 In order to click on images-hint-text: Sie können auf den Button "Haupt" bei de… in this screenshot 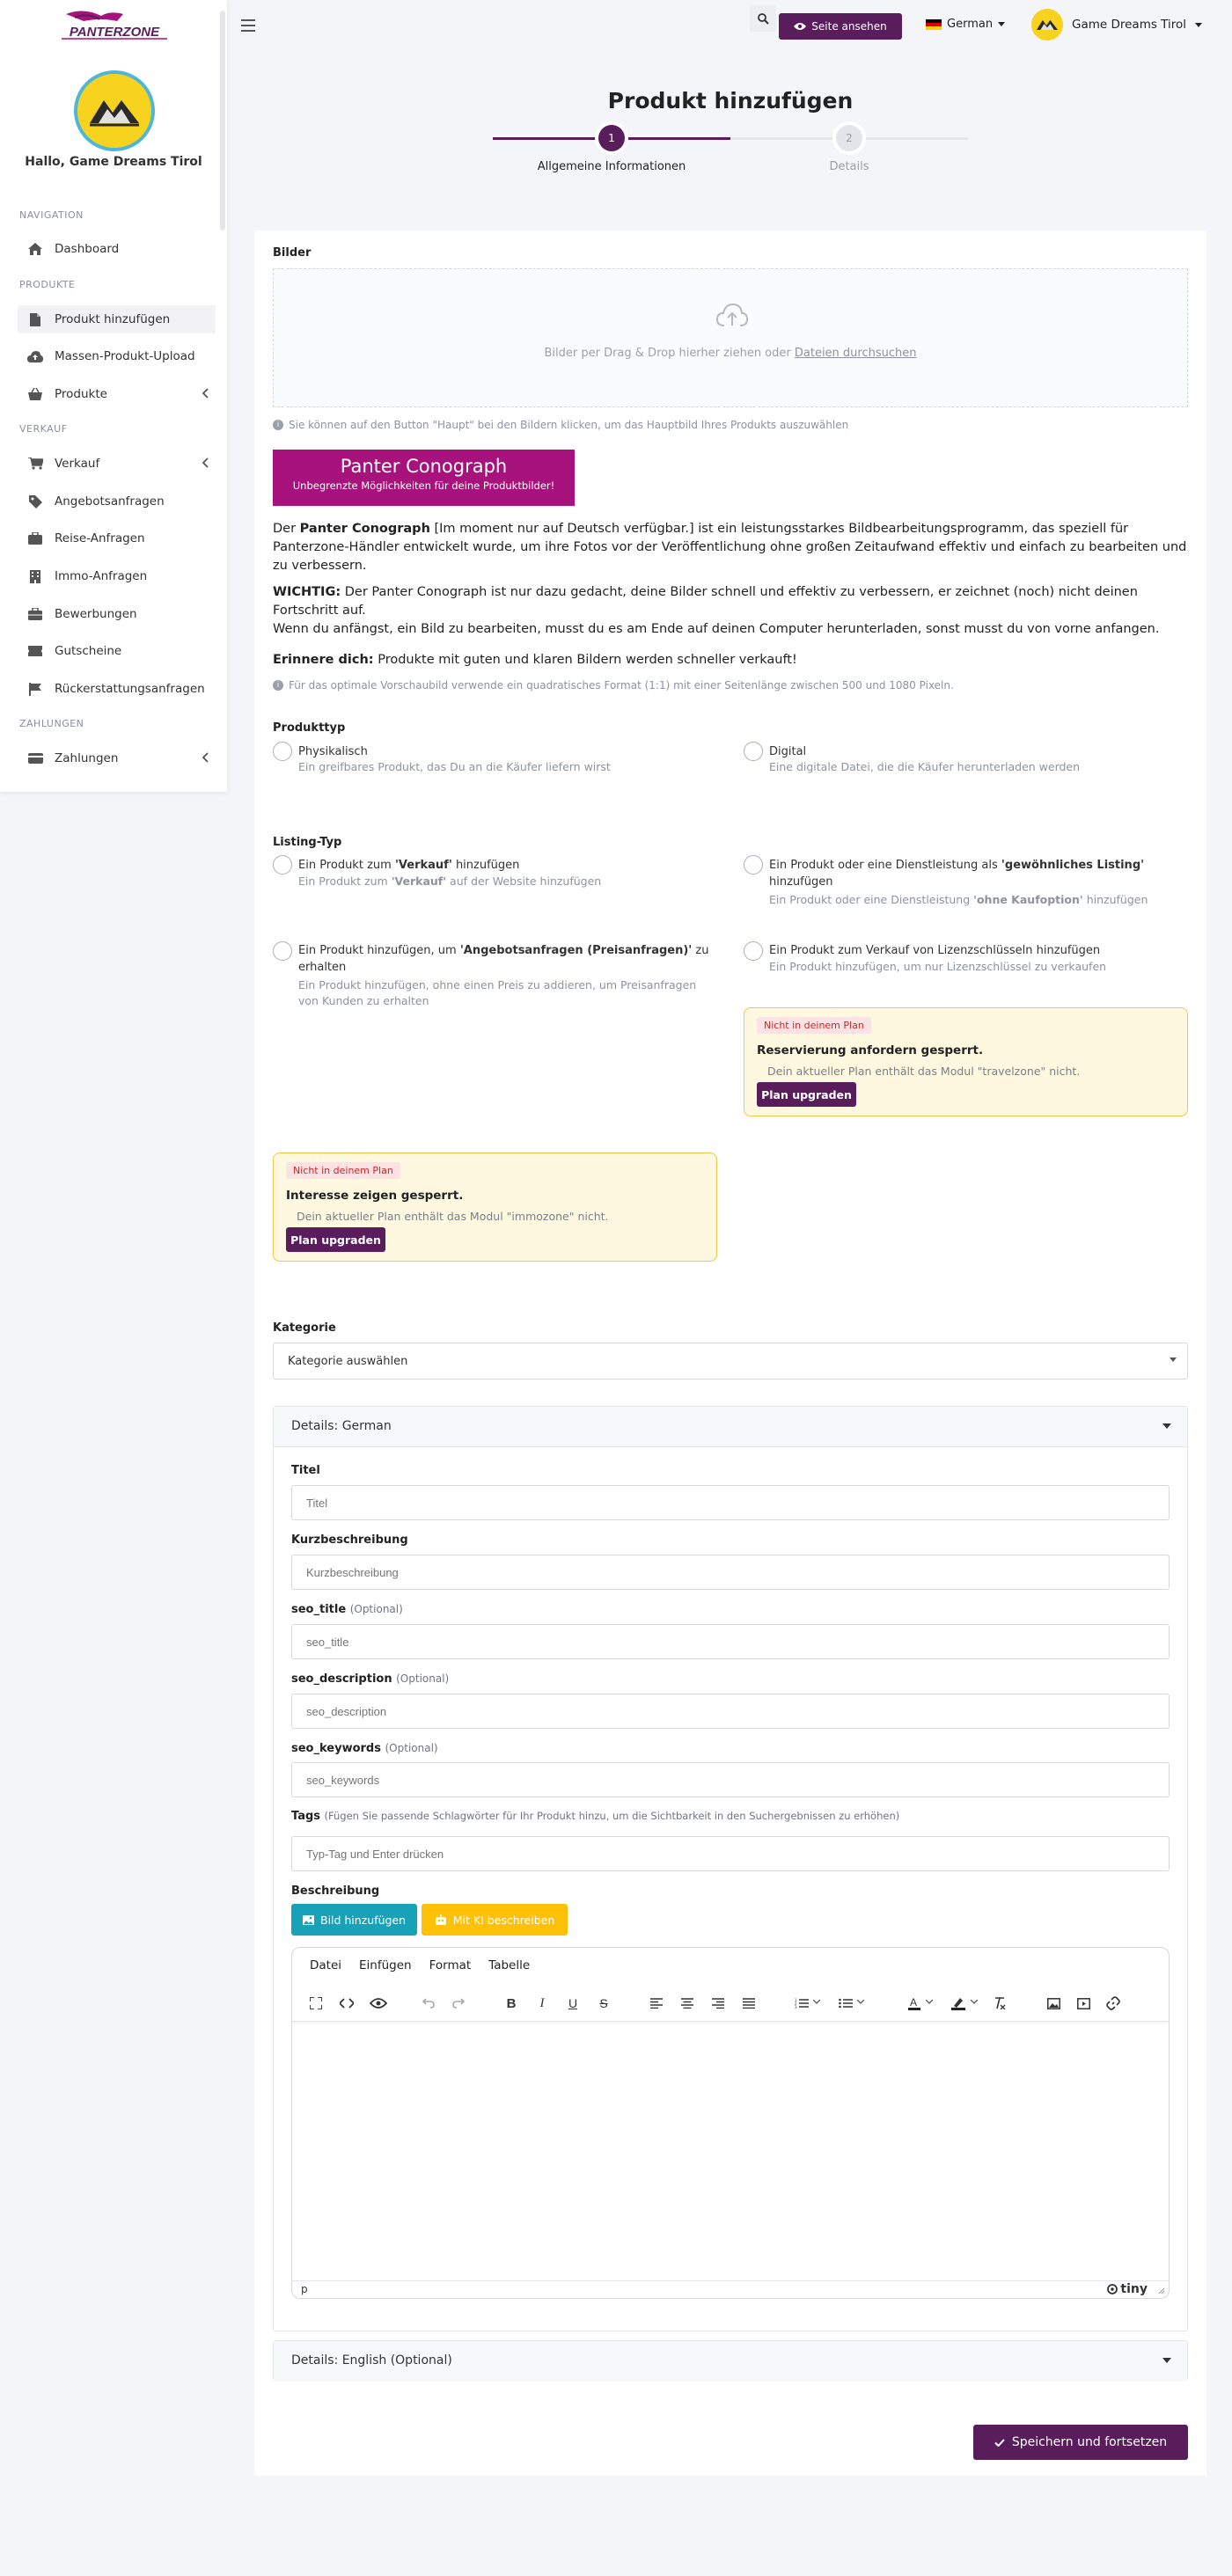, I will do `click(569, 425)`.